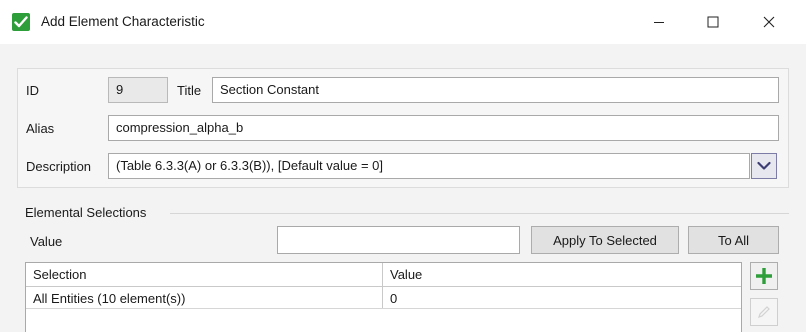  I want to click on description-label: Description, so click(59, 166).